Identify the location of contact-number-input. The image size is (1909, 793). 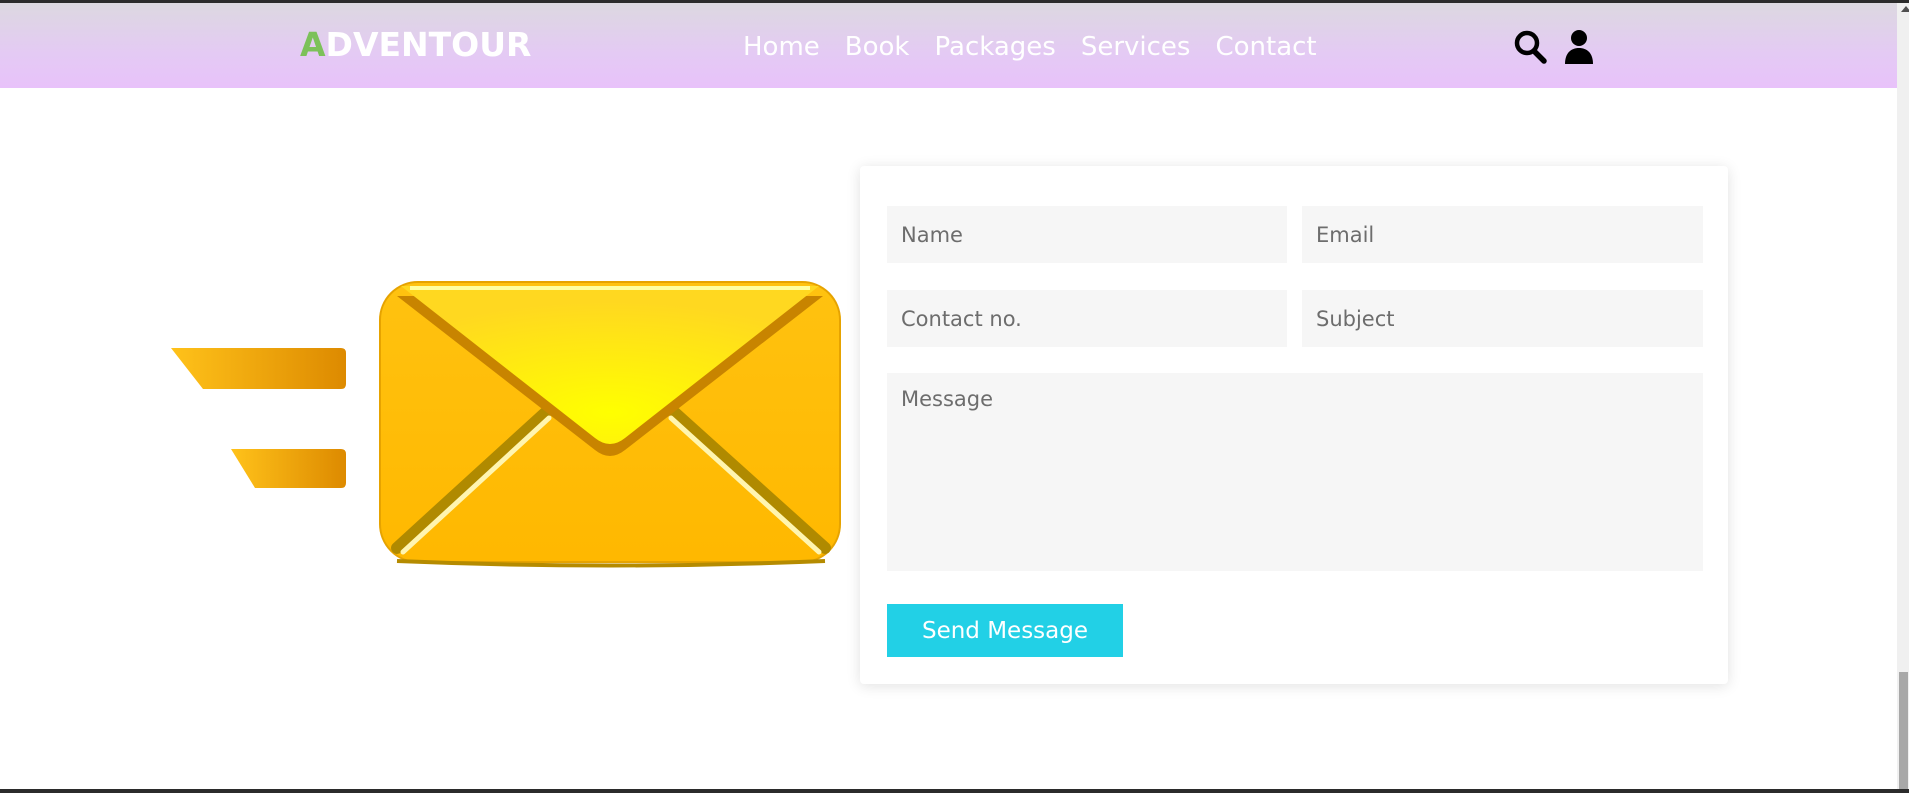
(1087, 318).